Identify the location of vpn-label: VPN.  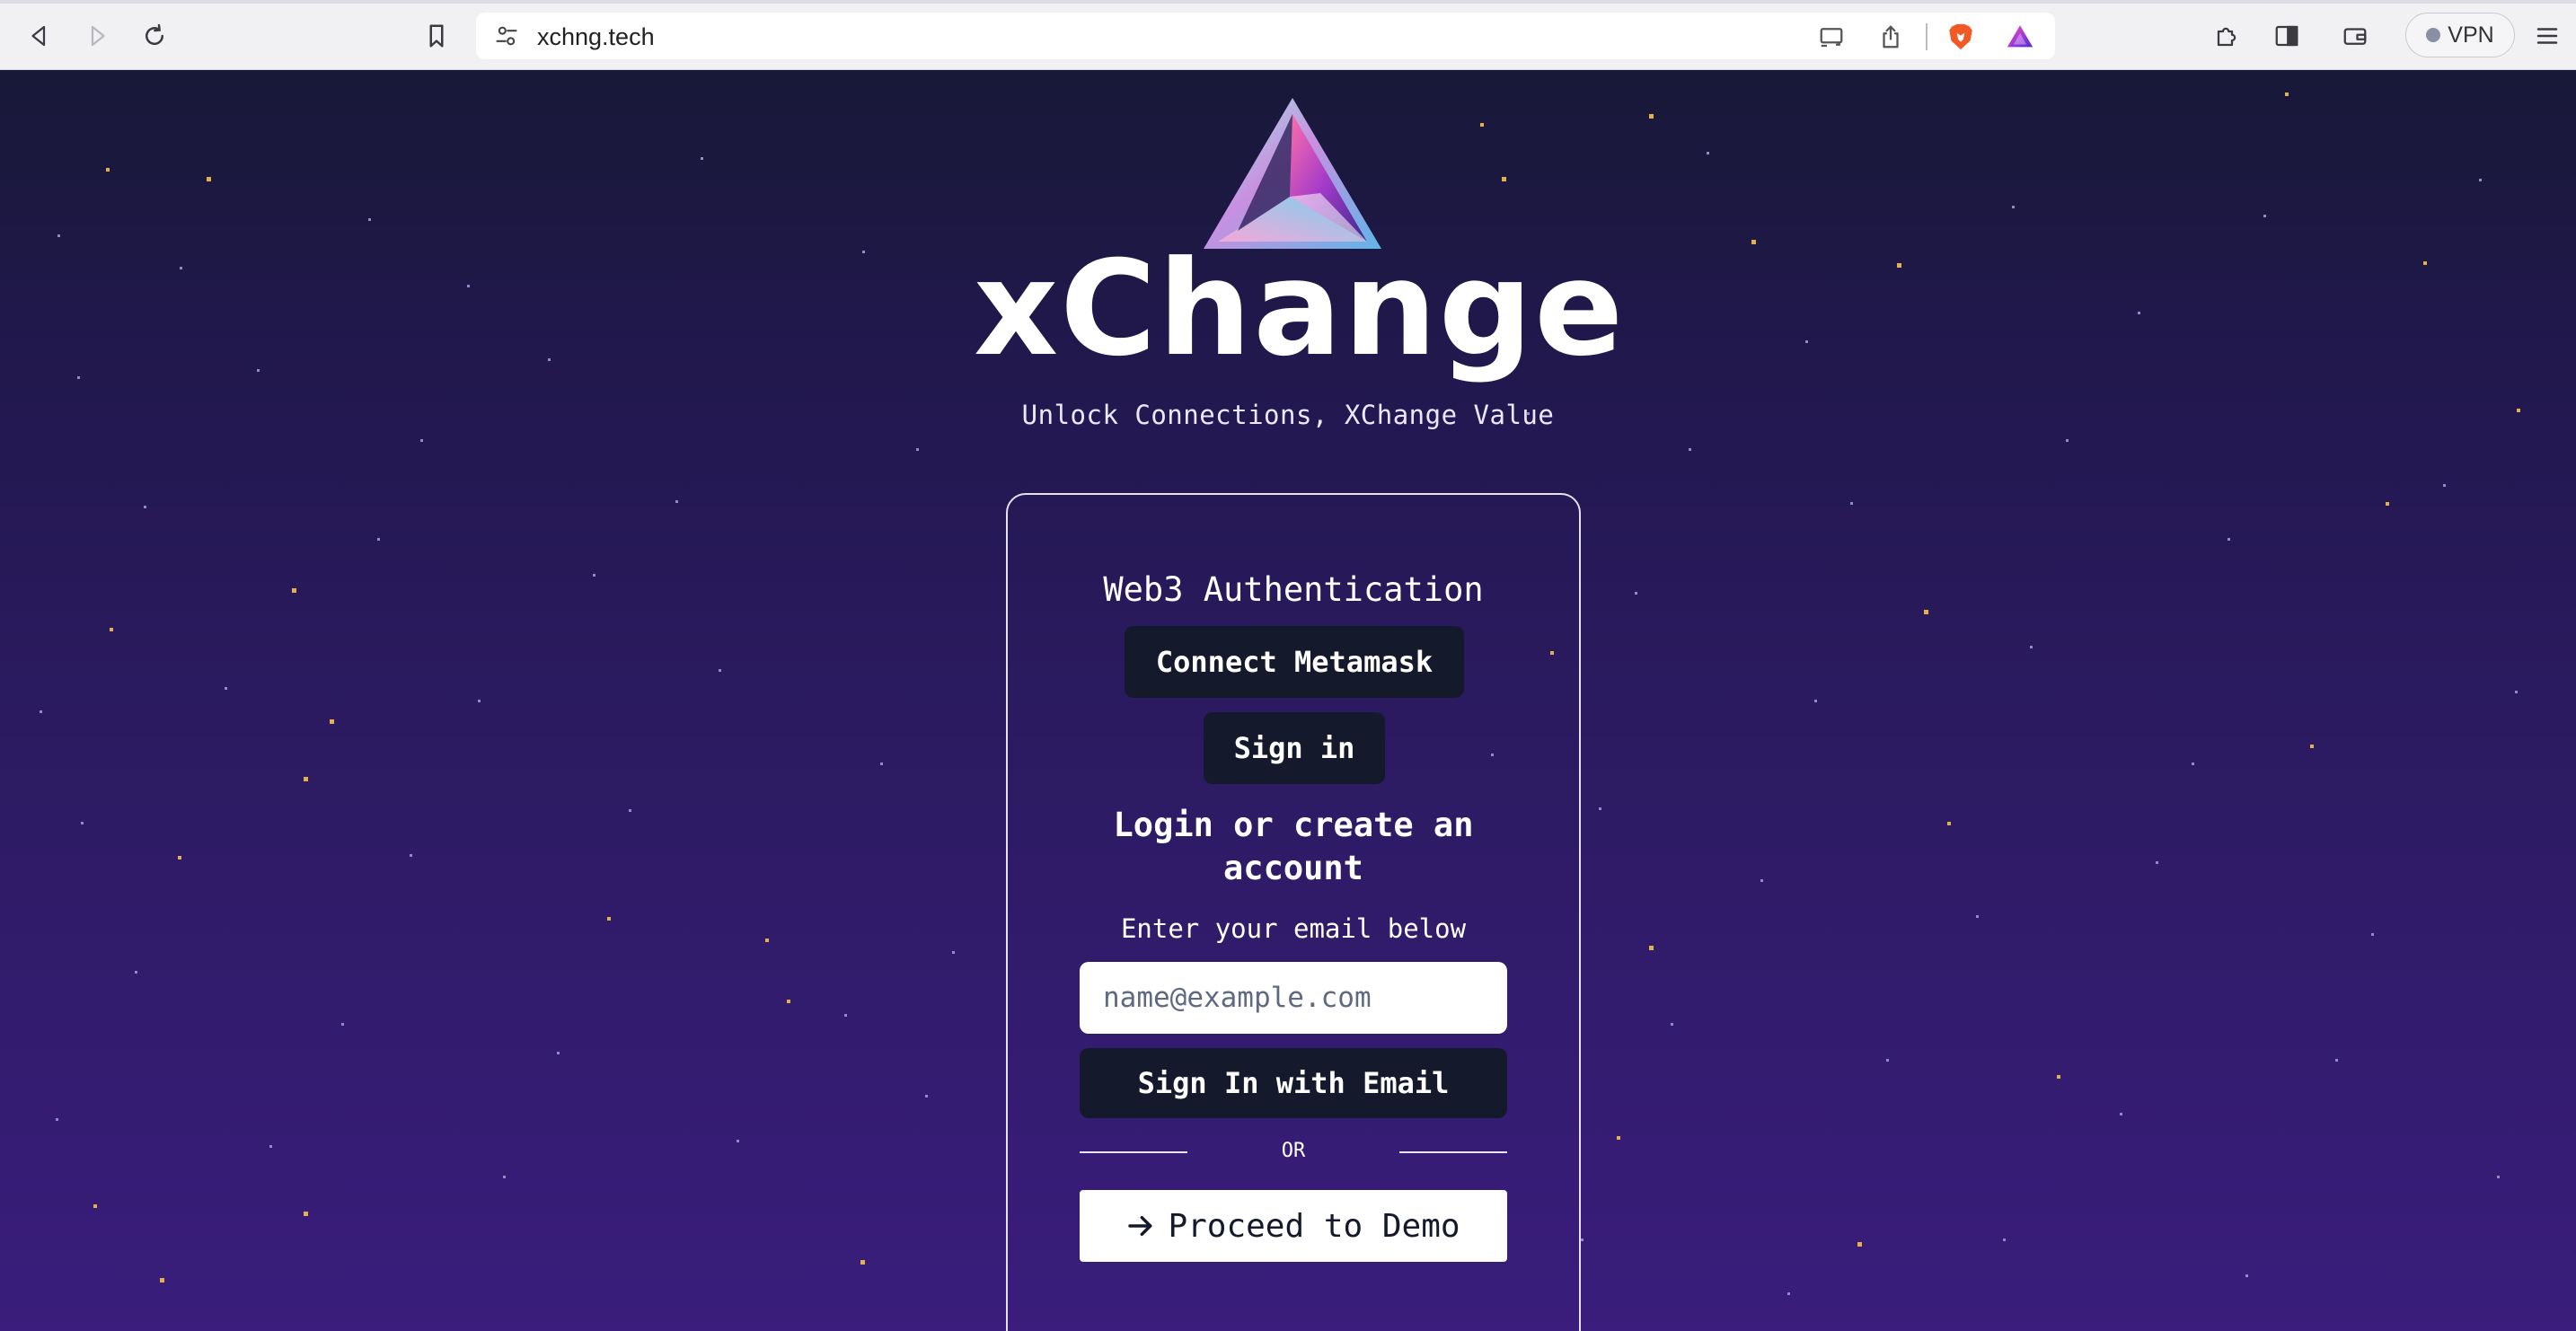
(2471, 35).